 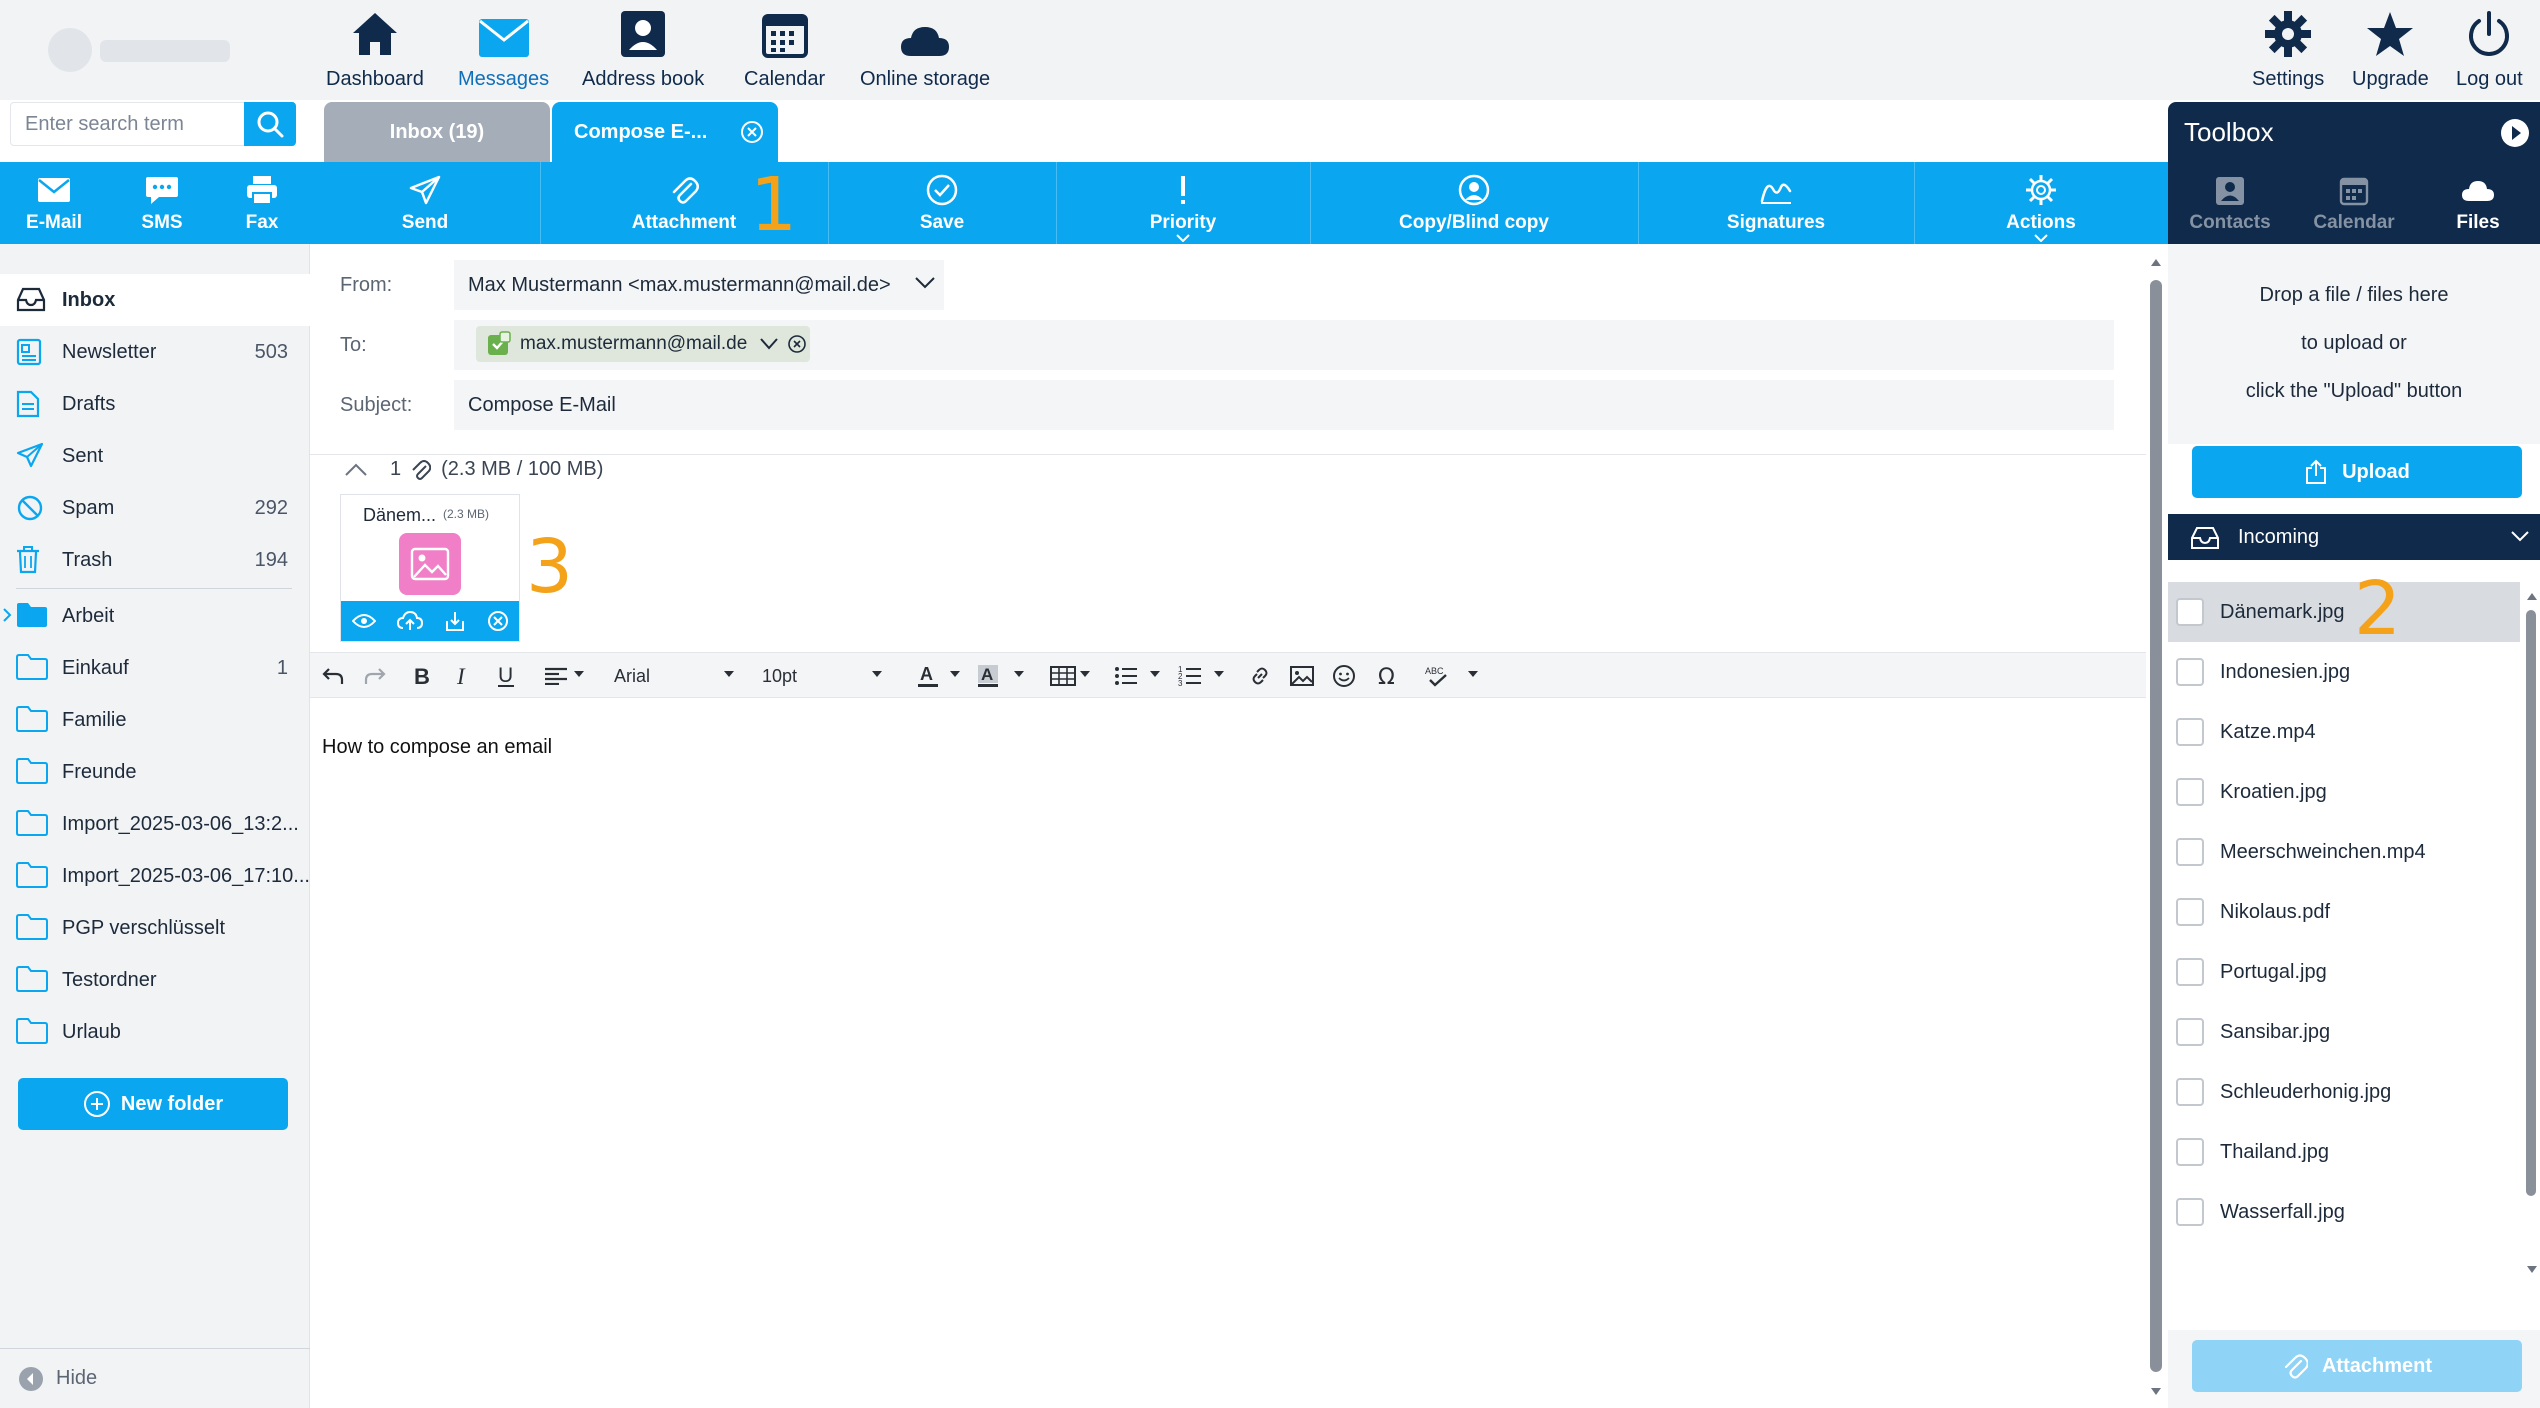 What do you see at coordinates (1085, 674) in the screenshot?
I see `table-caret` at bounding box center [1085, 674].